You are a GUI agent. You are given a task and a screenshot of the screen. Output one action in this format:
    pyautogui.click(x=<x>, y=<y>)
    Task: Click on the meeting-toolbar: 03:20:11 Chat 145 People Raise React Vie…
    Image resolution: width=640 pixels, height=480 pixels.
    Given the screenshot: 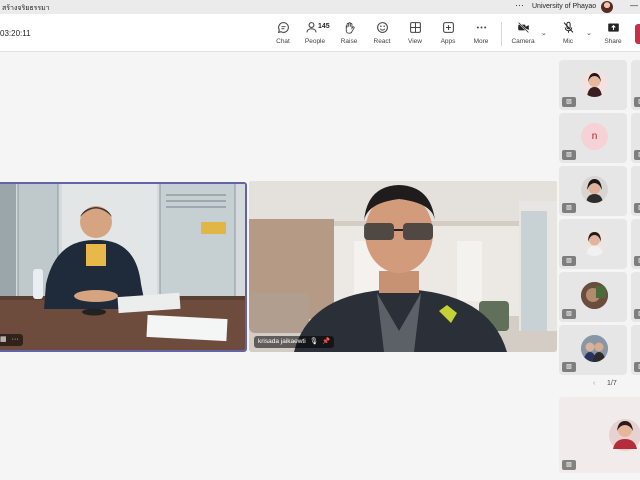 What is the action you would take?
    pyautogui.click(x=320, y=33)
    